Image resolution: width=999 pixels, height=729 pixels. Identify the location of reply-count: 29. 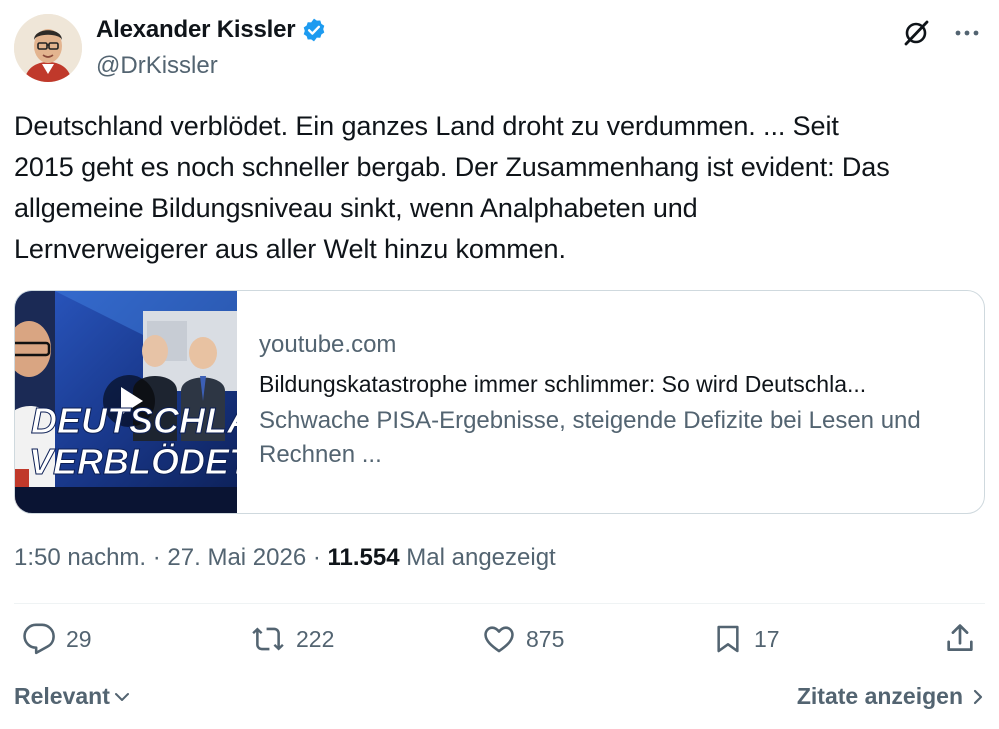
(79, 638).